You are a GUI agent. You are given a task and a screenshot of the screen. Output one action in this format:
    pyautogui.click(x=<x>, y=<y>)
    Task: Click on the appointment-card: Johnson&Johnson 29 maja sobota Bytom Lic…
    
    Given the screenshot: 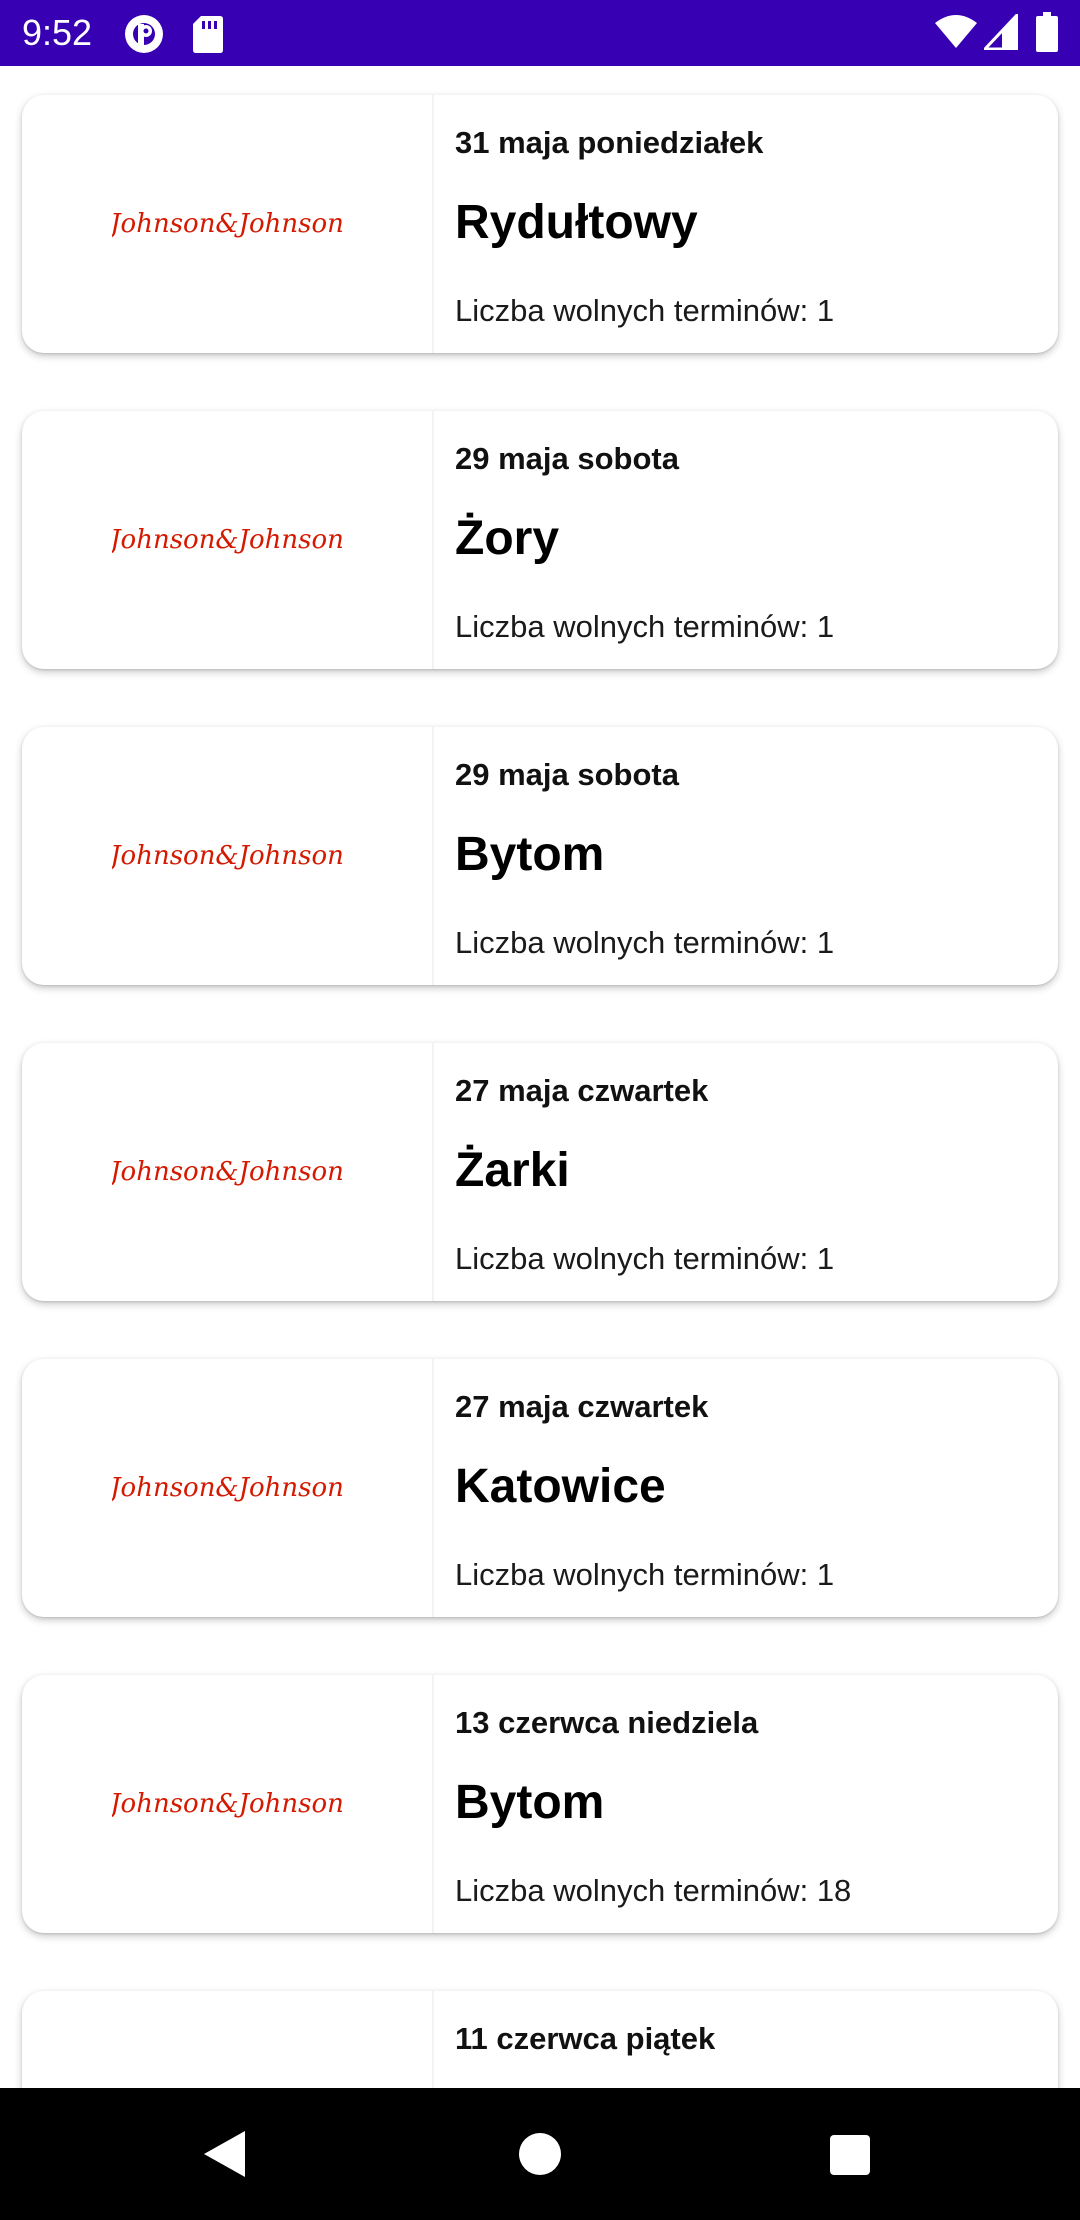 What is the action you would take?
    pyautogui.click(x=540, y=856)
    